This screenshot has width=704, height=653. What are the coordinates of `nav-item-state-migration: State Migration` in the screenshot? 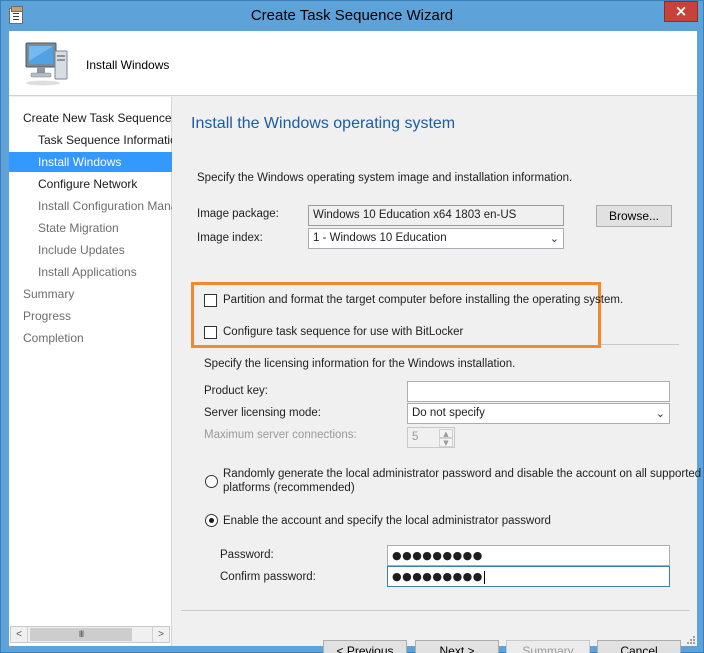 It's located at (90, 228).